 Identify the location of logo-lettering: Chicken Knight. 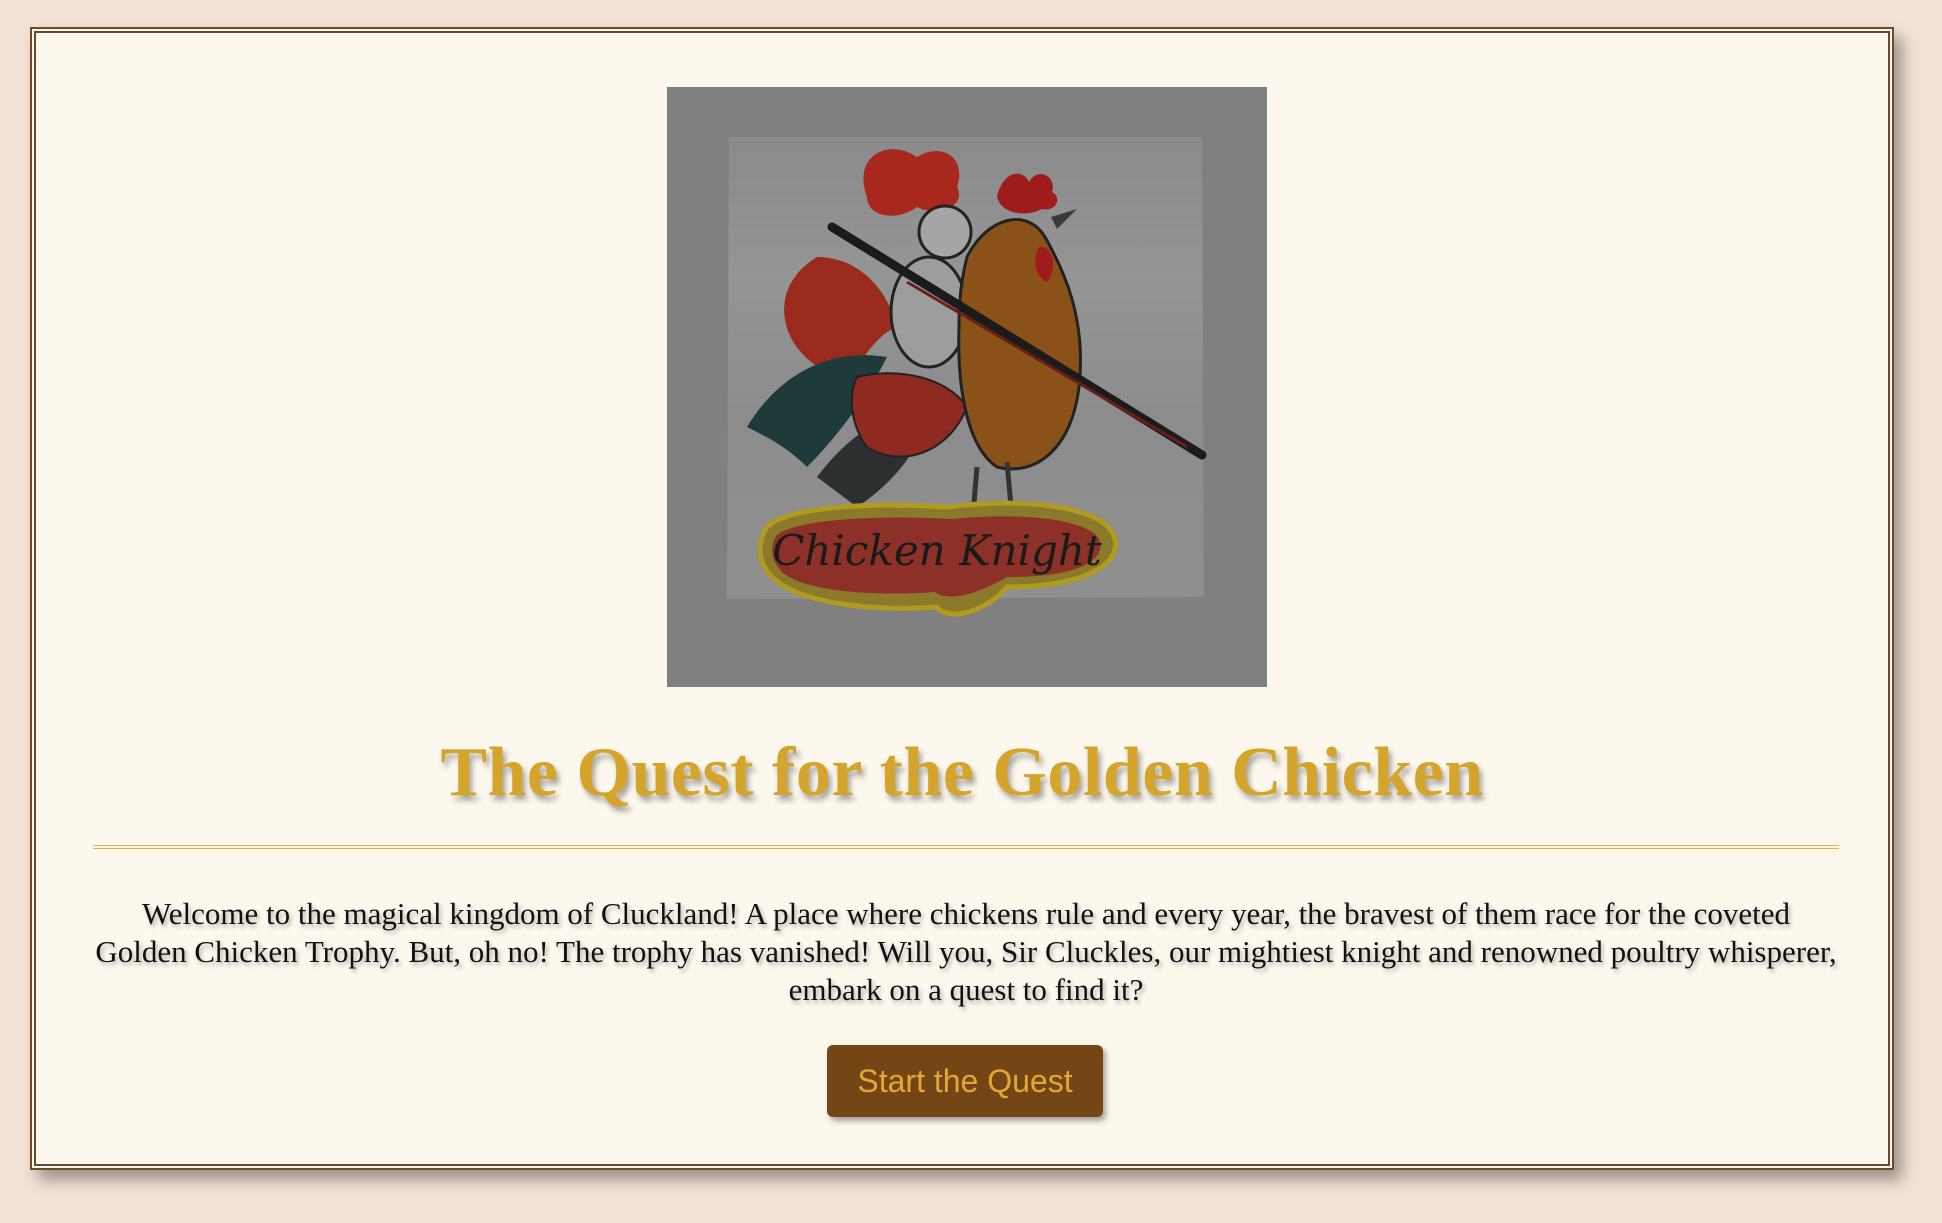
(937, 550).